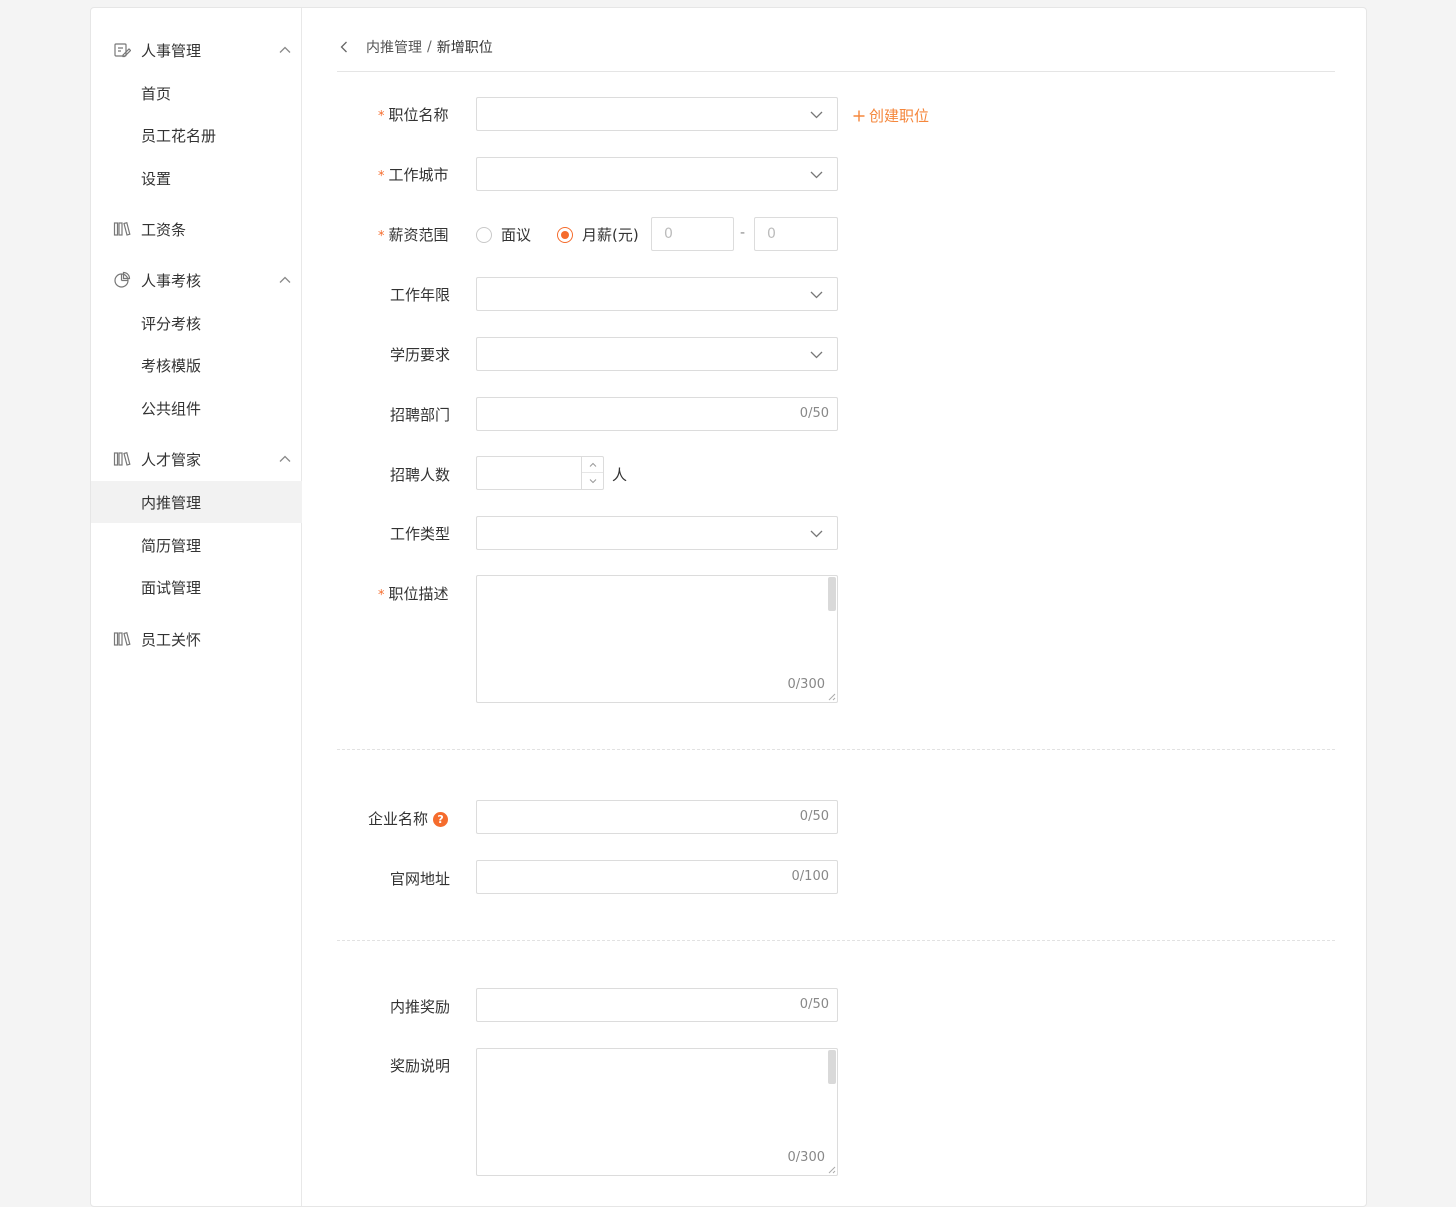  What do you see at coordinates (620, 475) in the screenshot?
I see `headcount-unit: 人` at bounding box center [620, 475].